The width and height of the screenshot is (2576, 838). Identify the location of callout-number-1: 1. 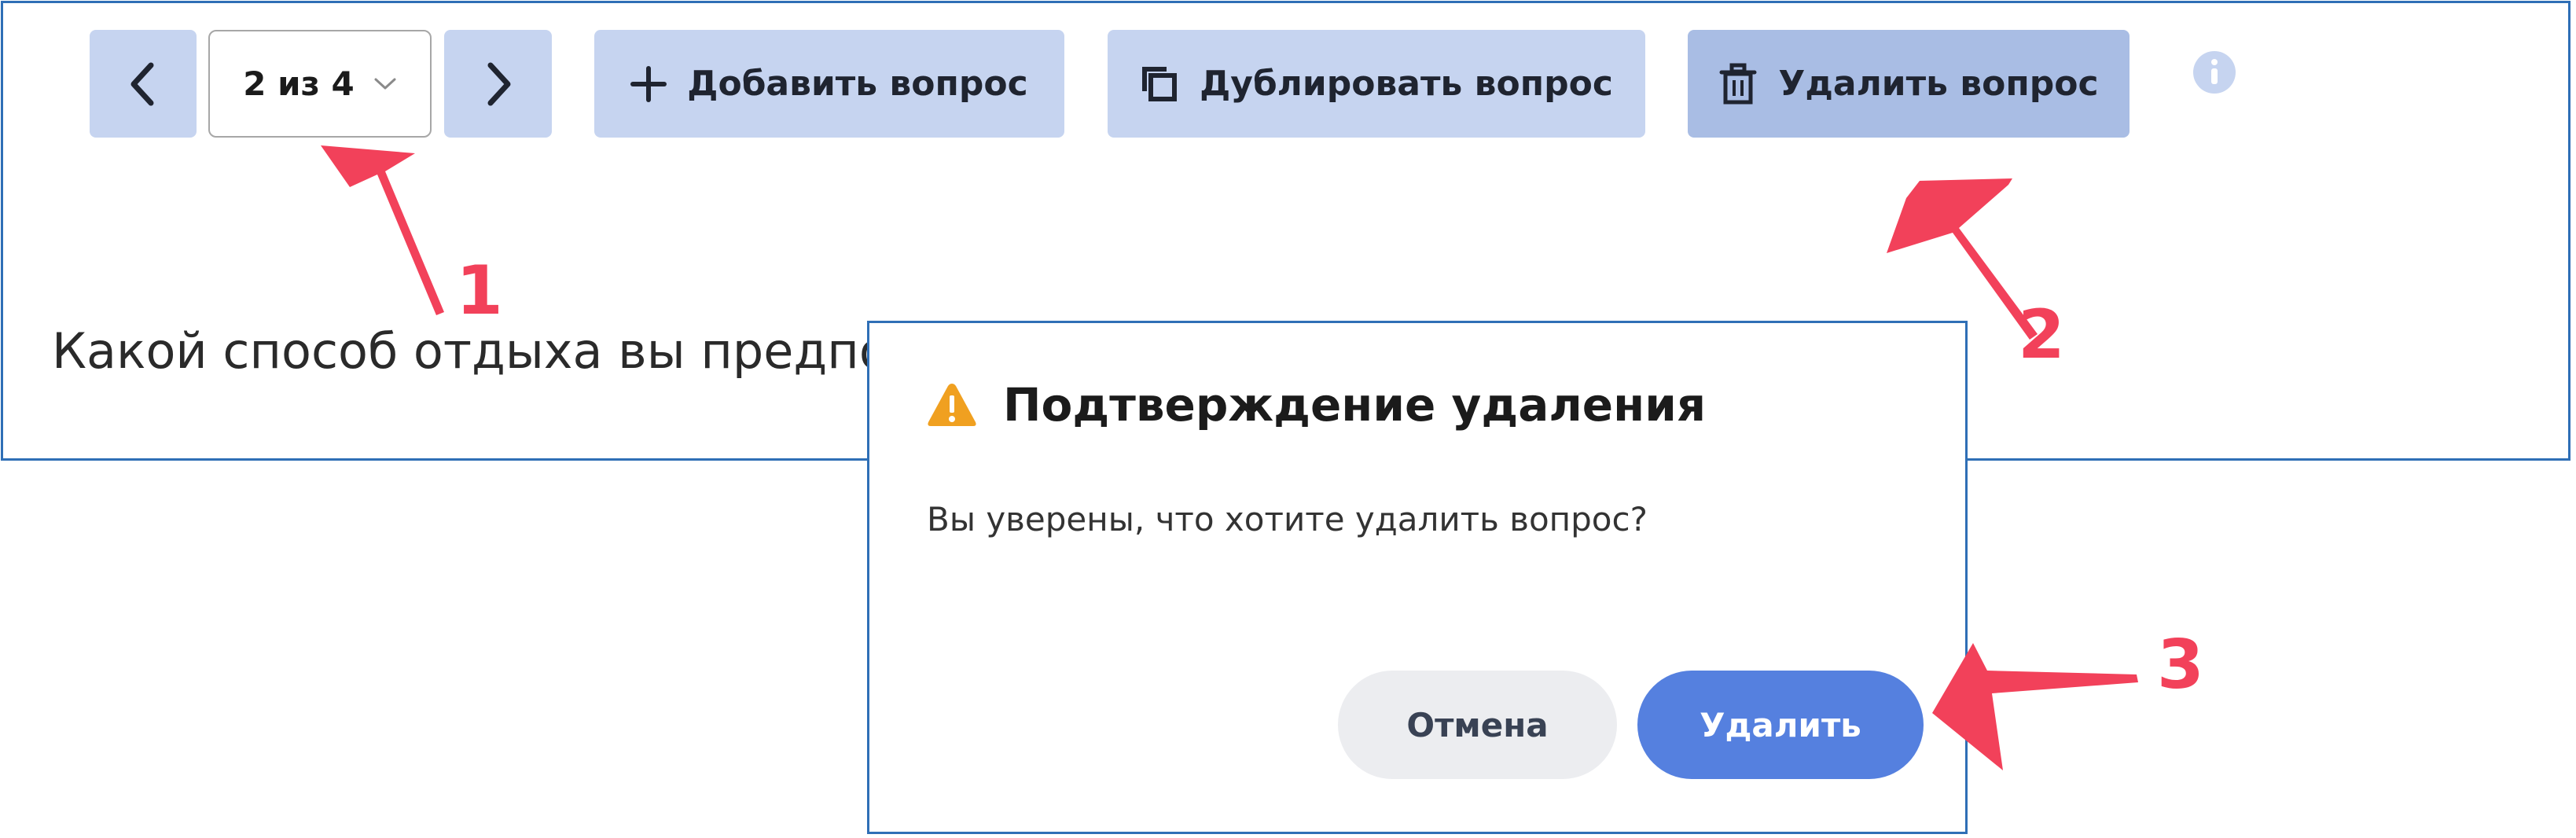
(479, 291).